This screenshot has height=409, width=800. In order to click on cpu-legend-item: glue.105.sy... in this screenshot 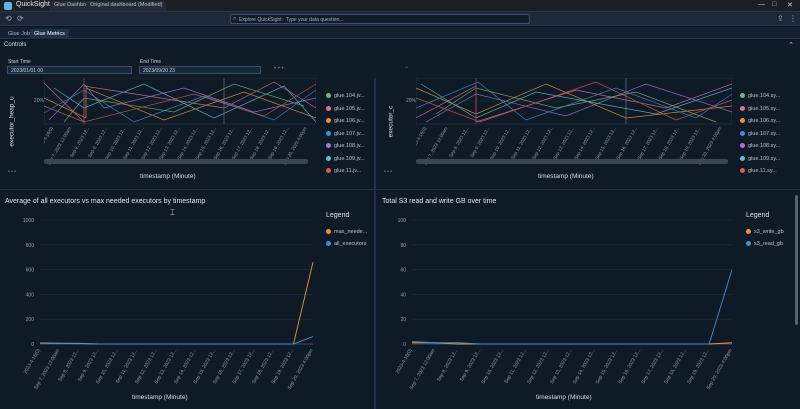, I will do `click(760, 109)`.